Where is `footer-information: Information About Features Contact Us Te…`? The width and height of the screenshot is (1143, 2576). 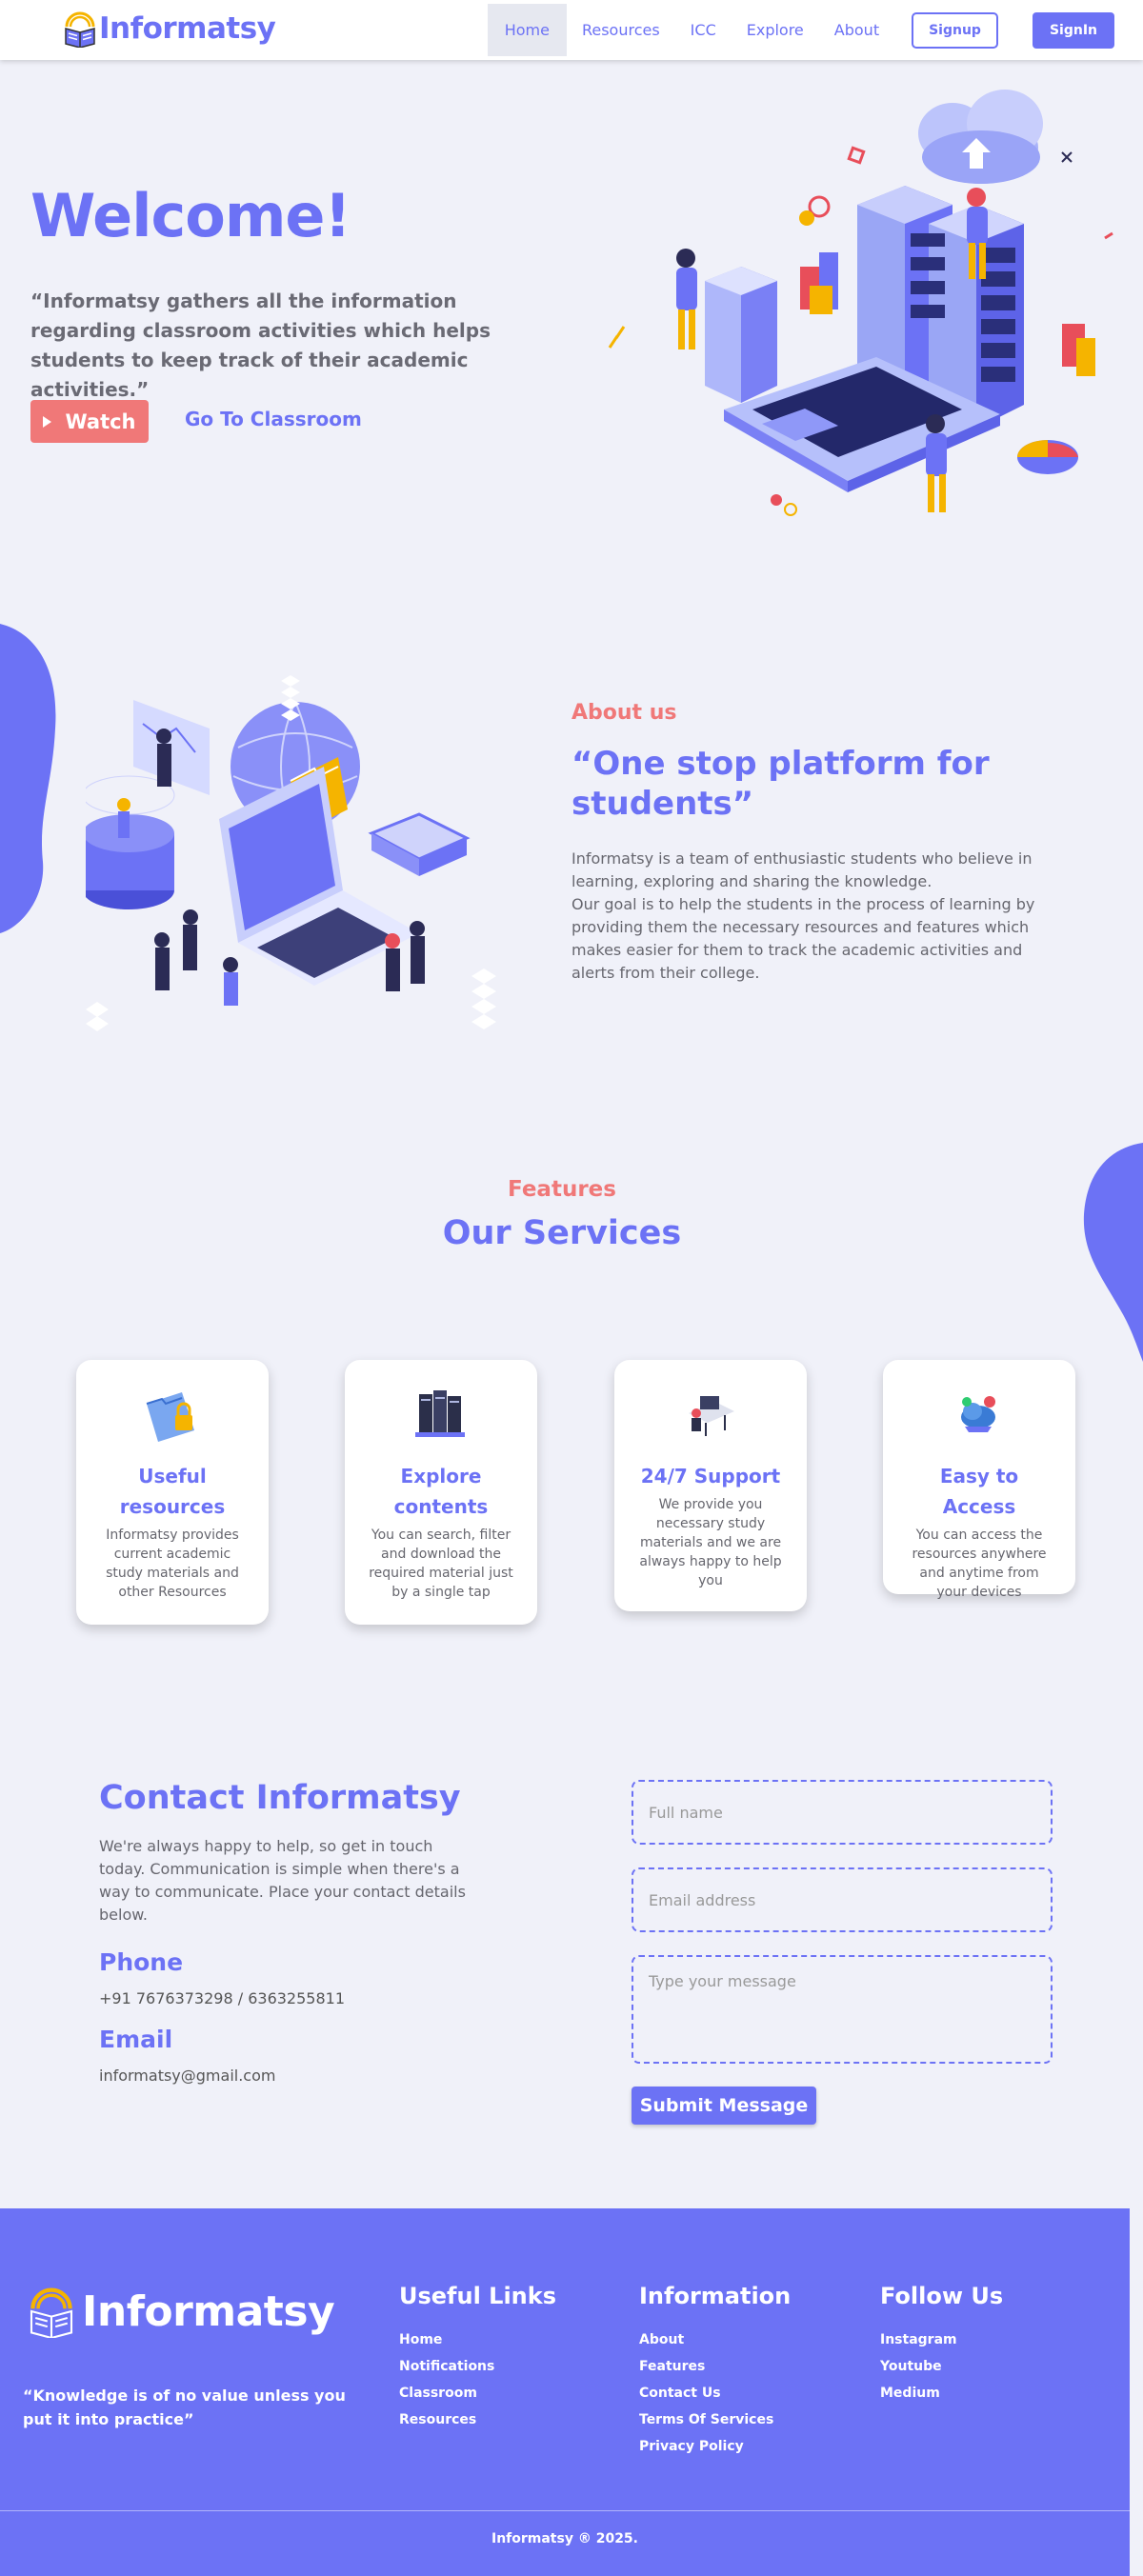
footer-information: Information About Features Contact Us Te… is located at coordinates (715, 2371).